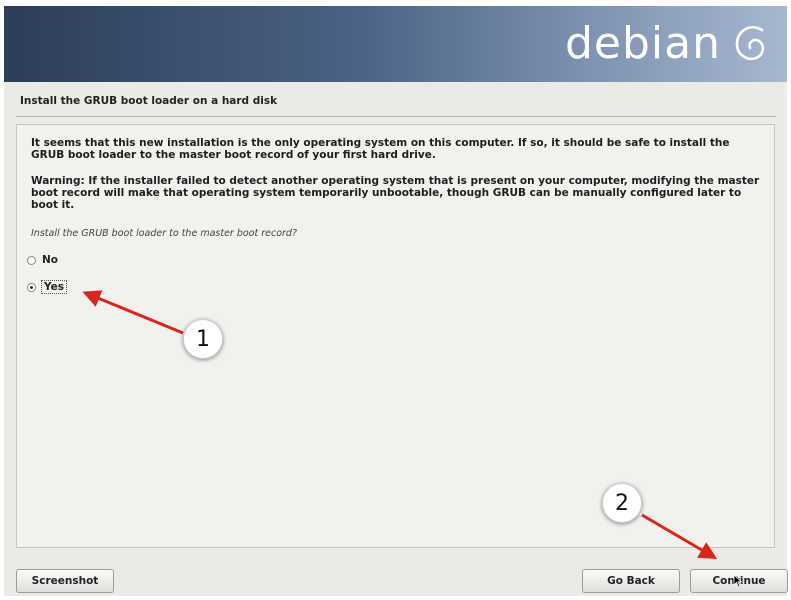 This screenshot has height=600, width=791. What do you see at coordinates (31, 287) in the screenshot?
I see `radio-yes` at bounding box center [31, 287].